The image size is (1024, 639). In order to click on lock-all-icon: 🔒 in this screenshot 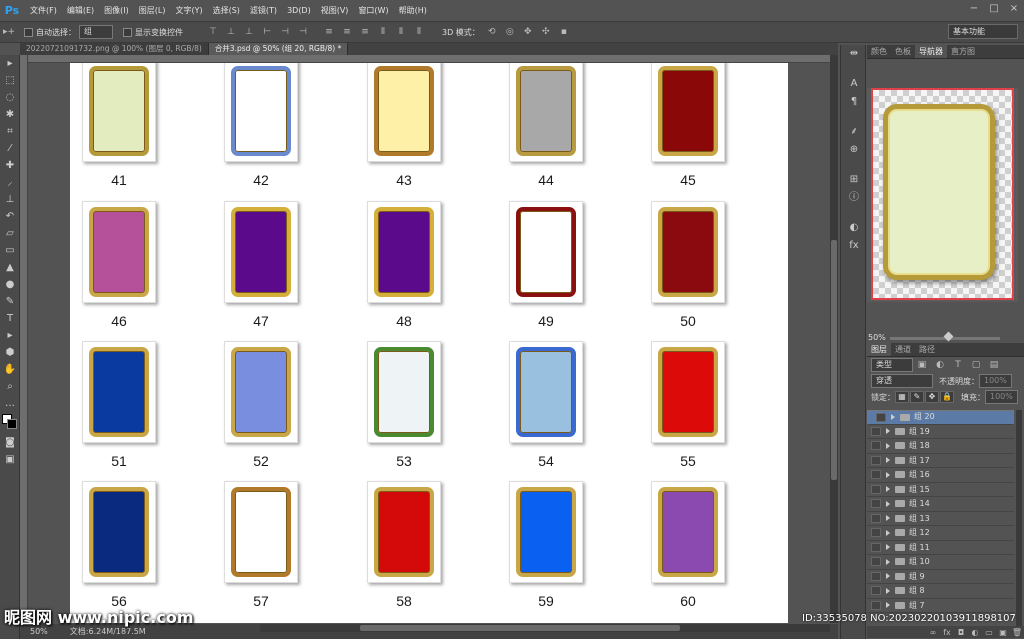, I will do `click(947, 397)`.